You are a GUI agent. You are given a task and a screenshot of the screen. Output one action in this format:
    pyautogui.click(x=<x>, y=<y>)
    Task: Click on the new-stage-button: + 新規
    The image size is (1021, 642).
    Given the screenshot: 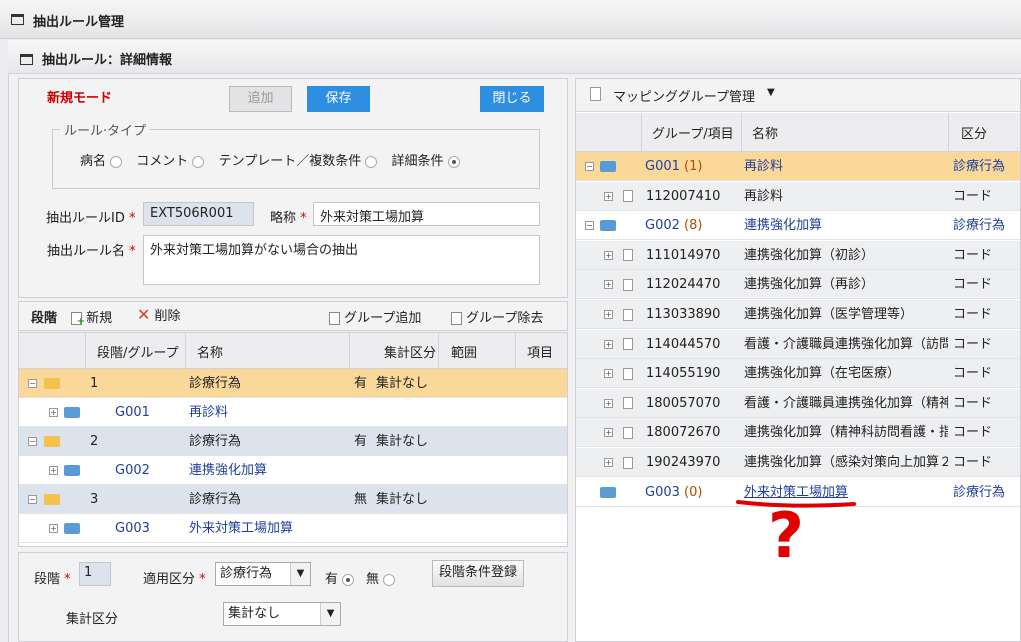 What is the action you would take?
    pyautogui.click(x=91, y=317)
    